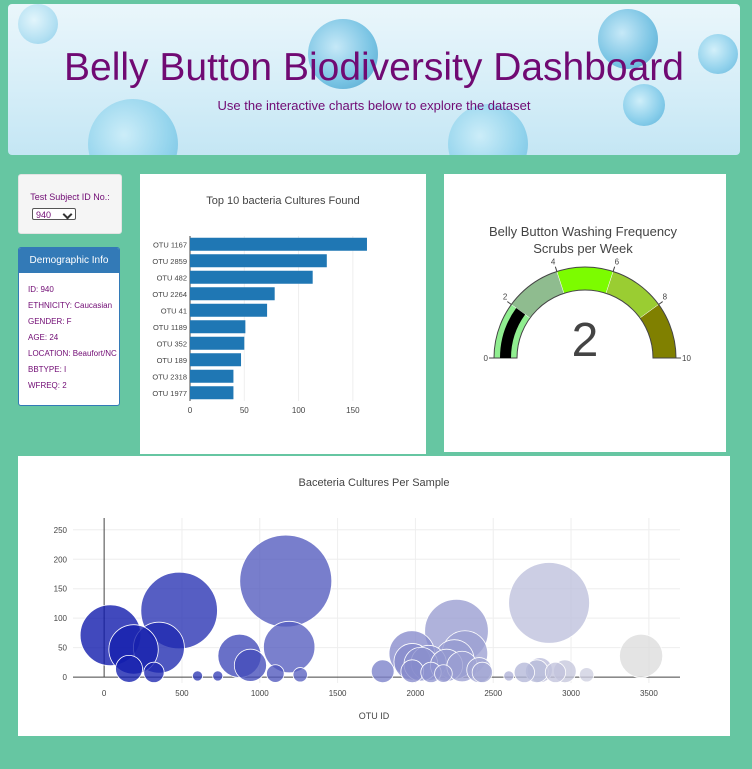  I want to click on demo-id: ID: 940, so click(41, 289).